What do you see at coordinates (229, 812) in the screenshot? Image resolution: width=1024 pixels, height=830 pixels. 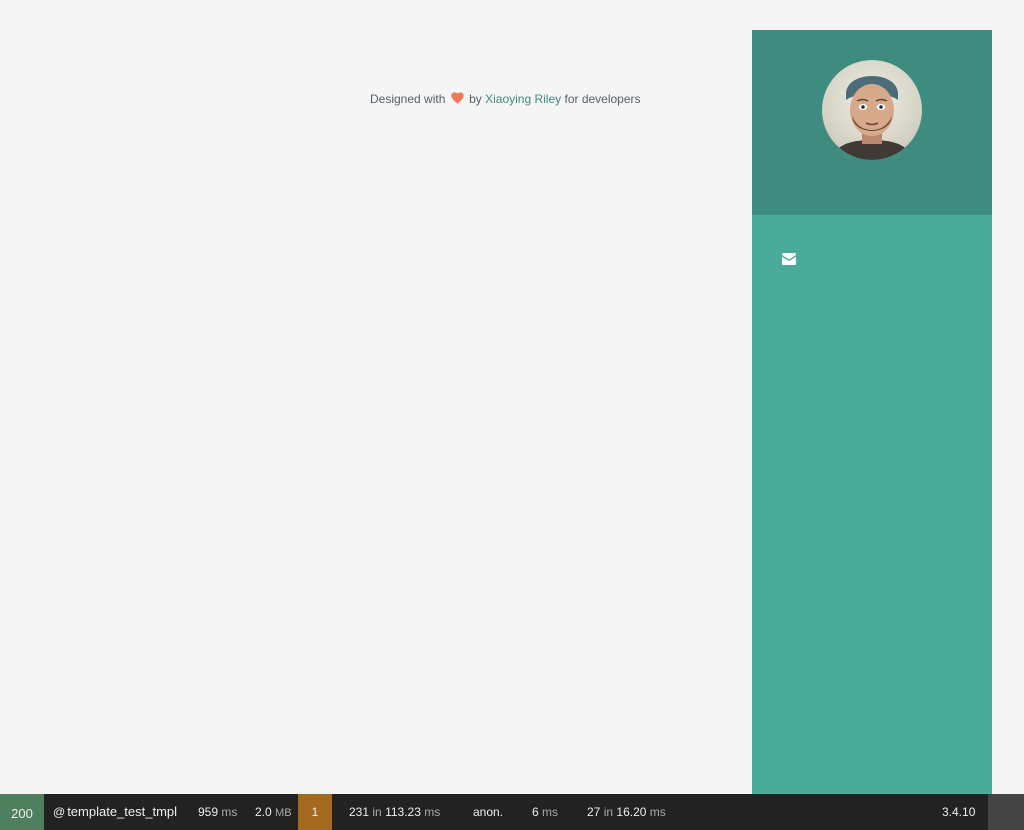 I see `time-unit: ms` at bounding box center [229, 812].